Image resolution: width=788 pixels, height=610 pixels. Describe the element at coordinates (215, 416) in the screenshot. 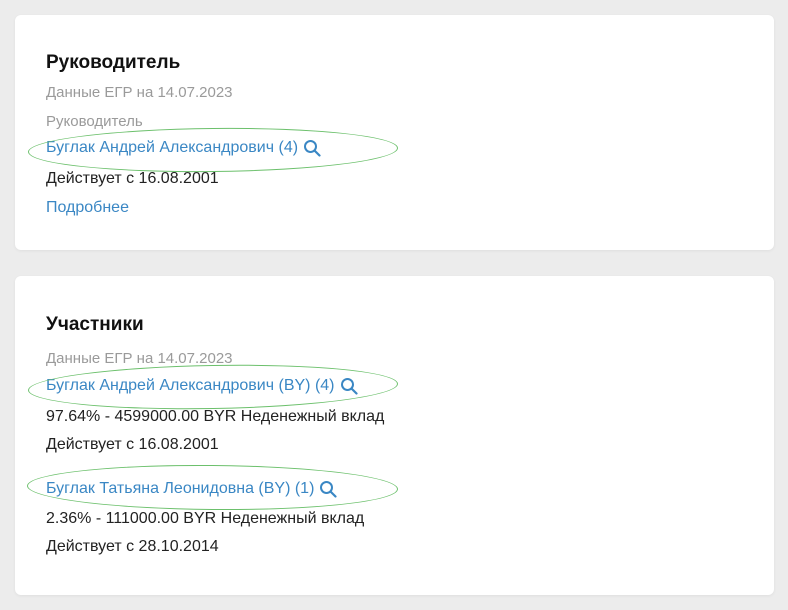

I see `participant-share: 97.64% - 4599000.00 BYR Неденежный вклад` at that location.